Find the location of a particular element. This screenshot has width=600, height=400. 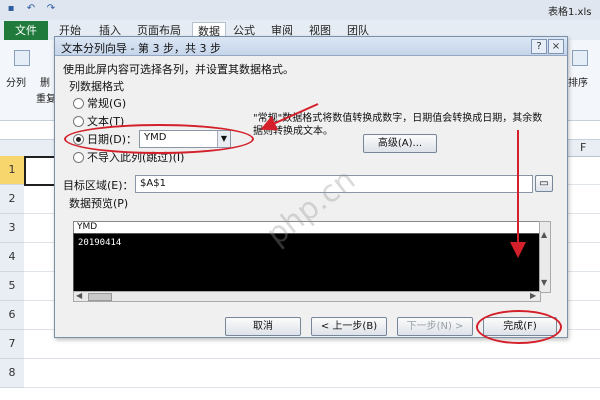

annotation-arrow-to-date is located at coordinates (289, 117).